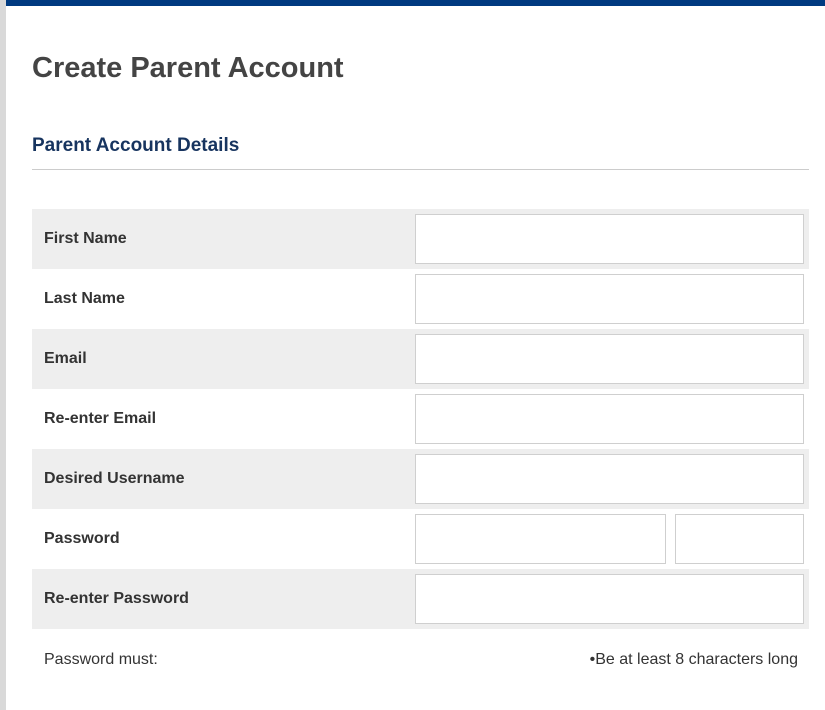 Image resolution: width=825 pixels, height=710 pixels. What do you see at coordinates (609, 299) in the screenshot?
I see `last-name-input` at bounding box center [609, 299].